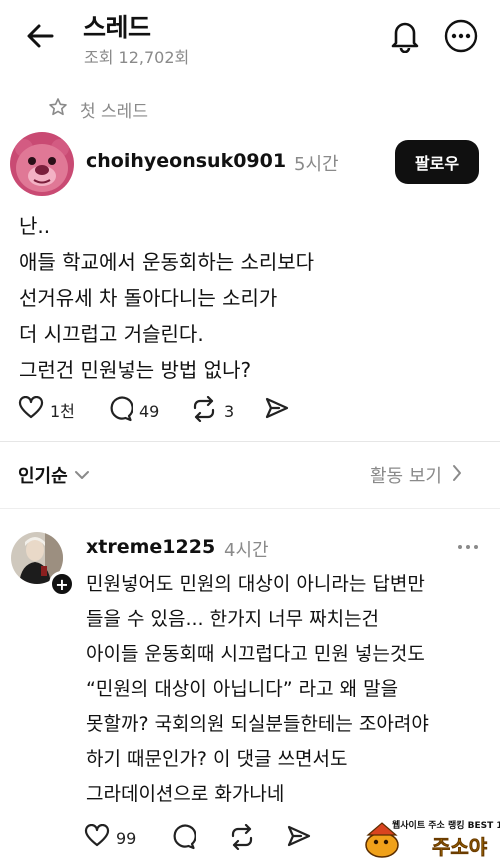 Image resolution: width=500 pixels, height=864 pixels. I want to click on reply-like-count: 99, so click(126, 838).